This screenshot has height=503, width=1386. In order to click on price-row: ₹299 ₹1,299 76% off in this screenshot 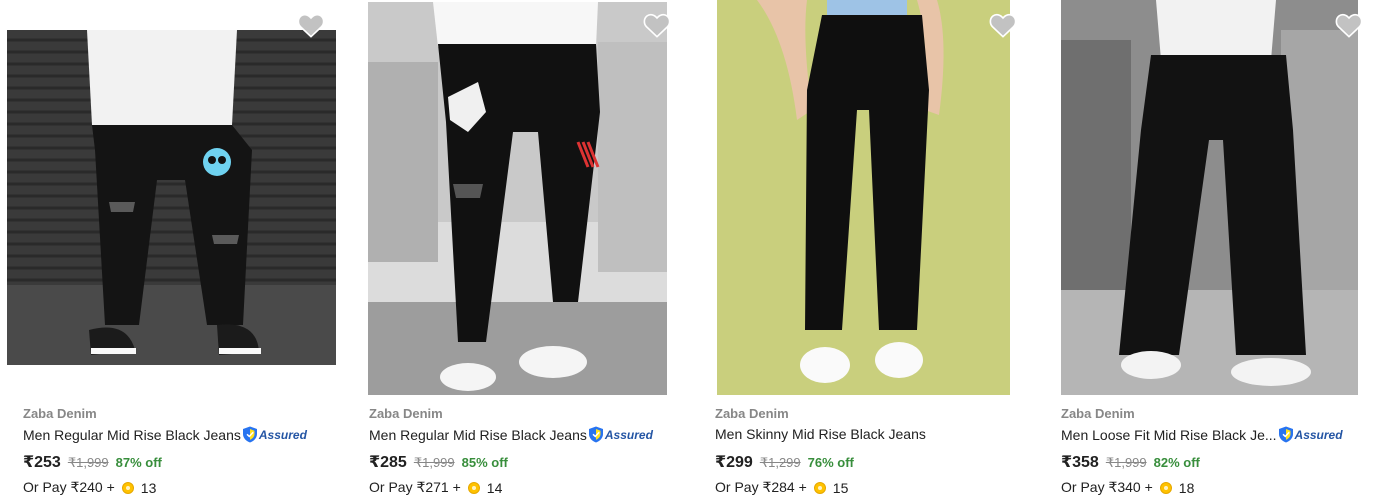, I will do `click(784, 462)`.